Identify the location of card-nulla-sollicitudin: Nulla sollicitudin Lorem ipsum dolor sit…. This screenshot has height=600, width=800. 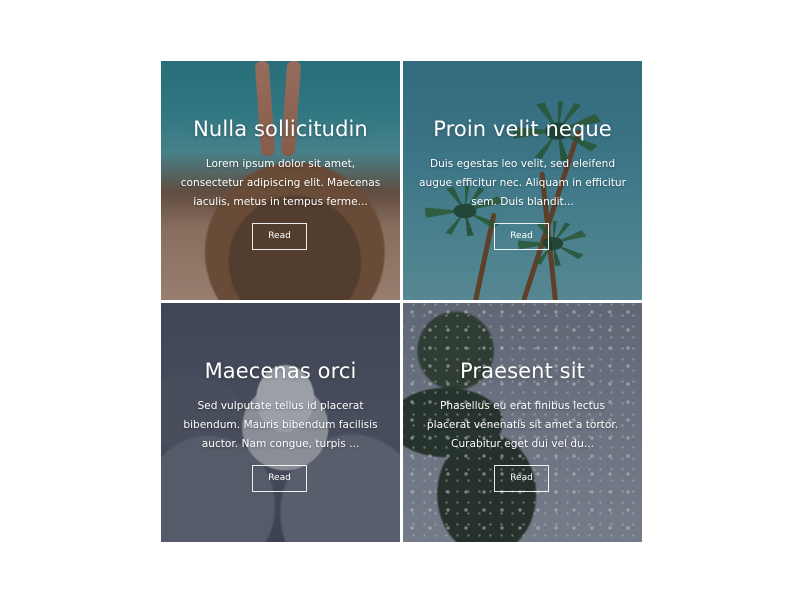
(280, 180).